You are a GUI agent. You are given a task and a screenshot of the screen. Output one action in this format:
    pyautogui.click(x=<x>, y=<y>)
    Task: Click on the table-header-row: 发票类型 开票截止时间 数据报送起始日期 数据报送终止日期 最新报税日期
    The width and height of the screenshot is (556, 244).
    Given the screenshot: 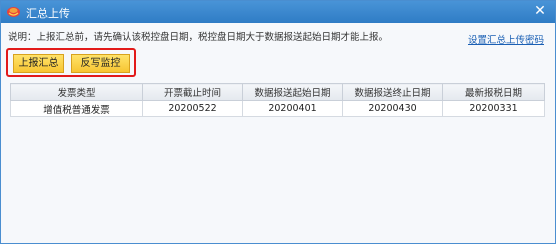 What is the action you would take?
    pyautogui.click(x=277, y=92)
    